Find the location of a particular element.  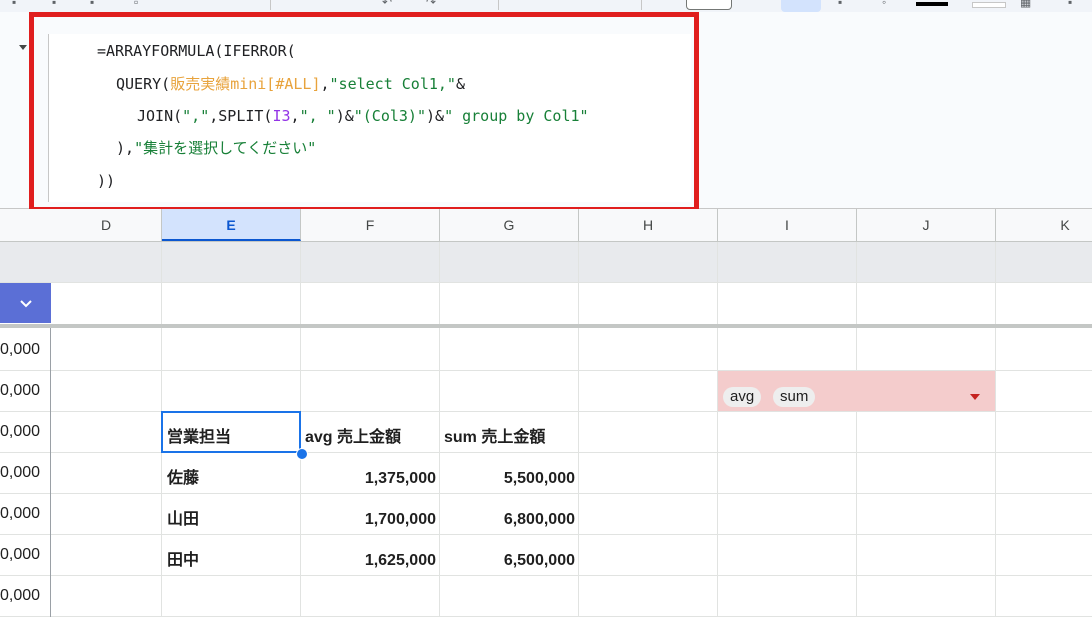

column-headers: D E F G H I J K is located at coordinates (546, 225).